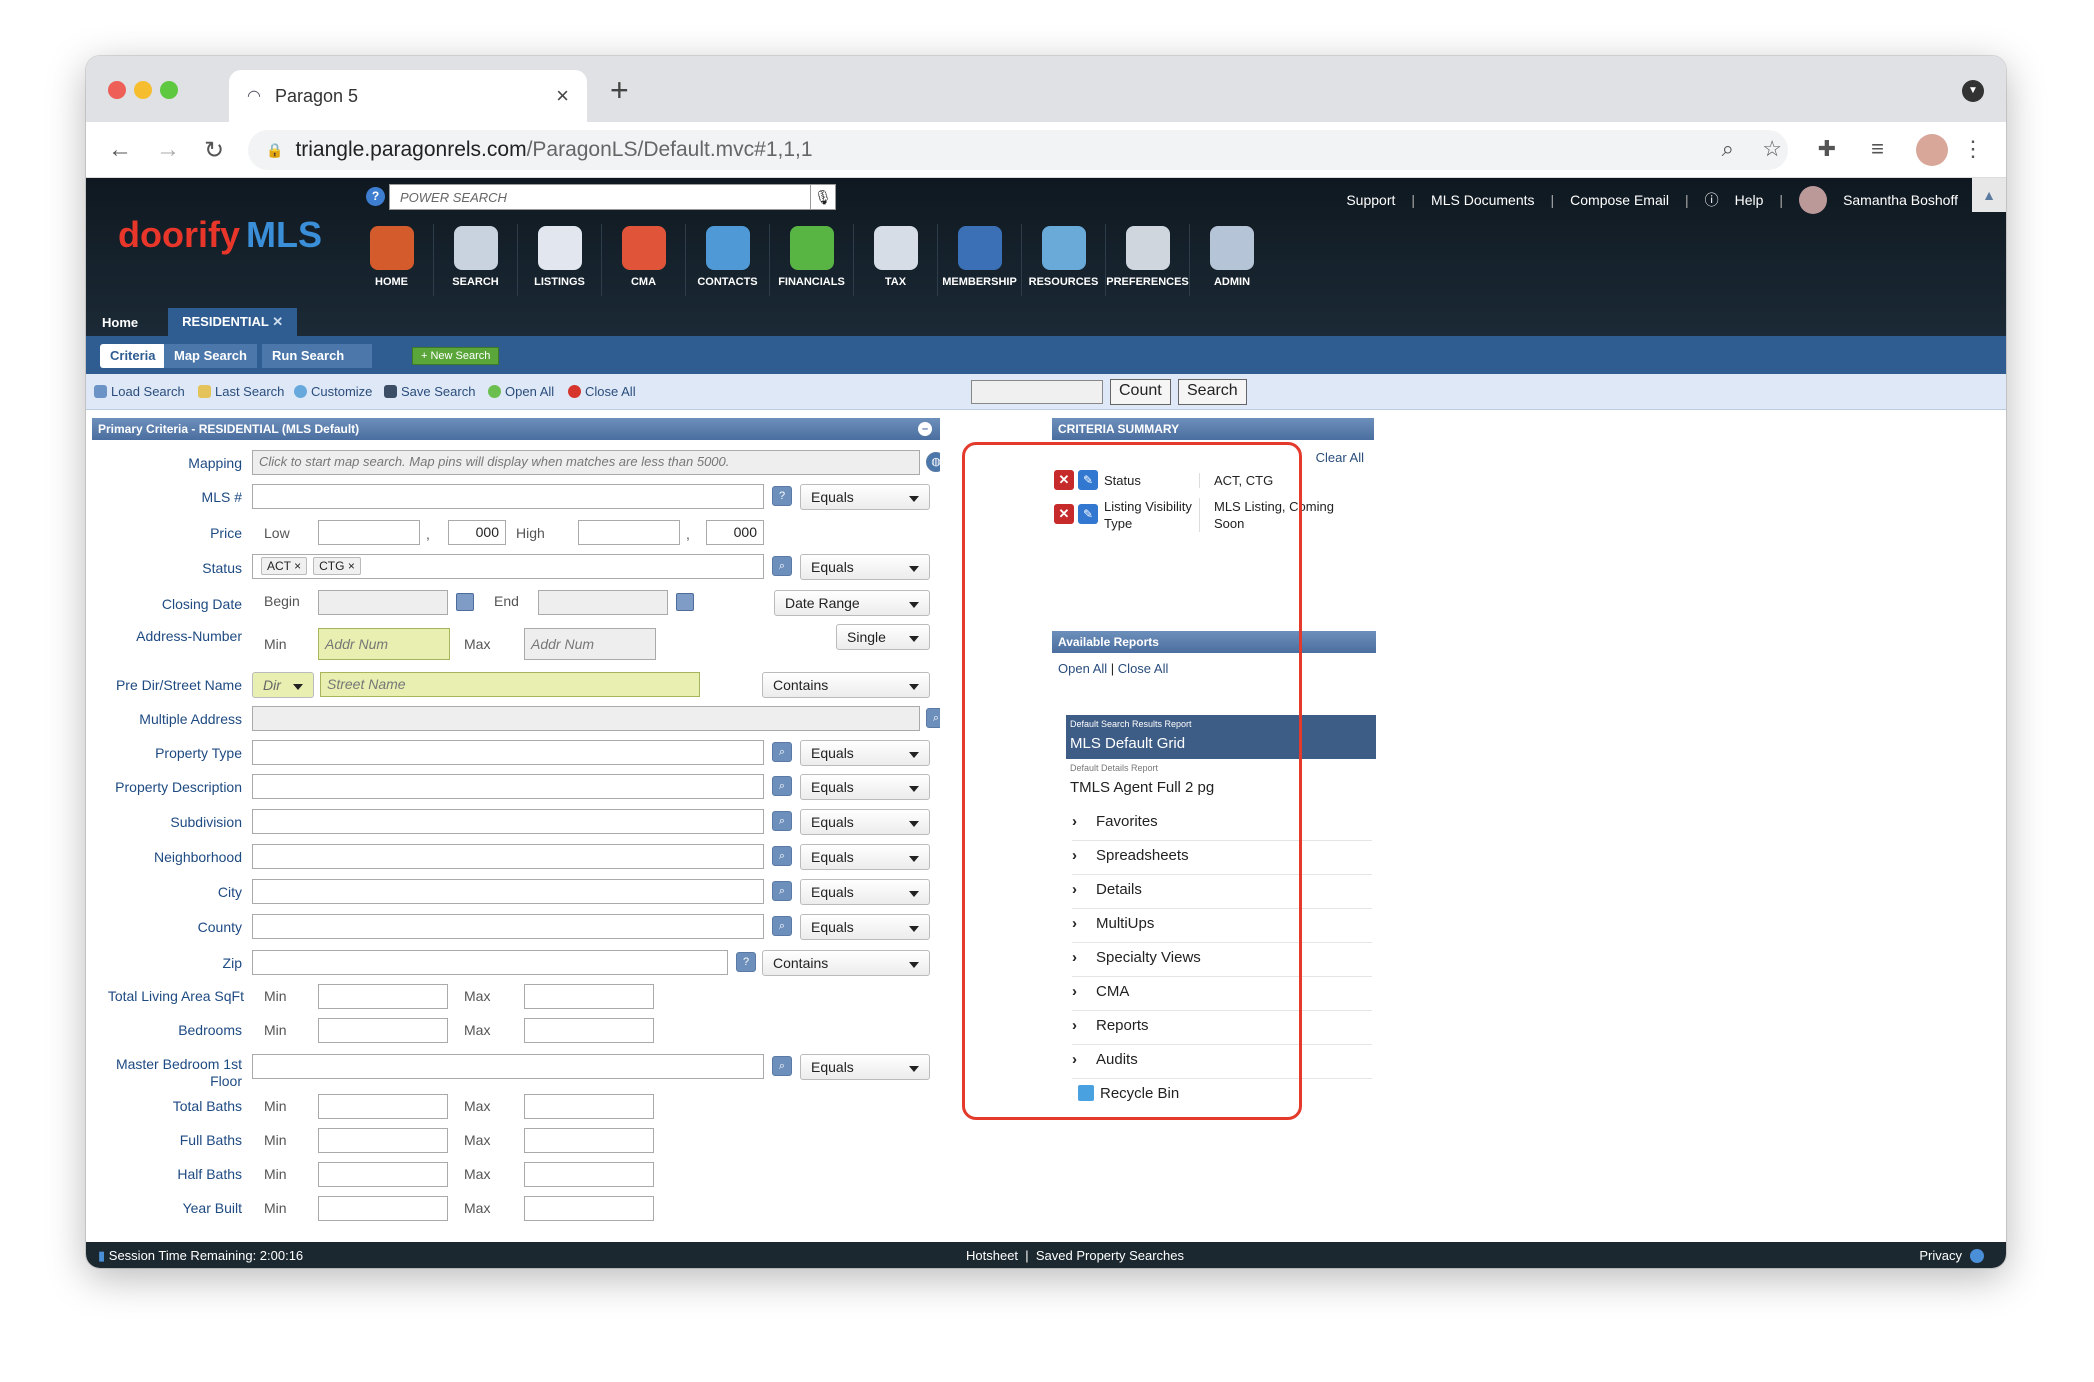 The width and height of the screenshot is (2094, 1382). Describe the element at coordinates (383, 1140) in the screenshot. I see `full-baths-min-input` at that location.